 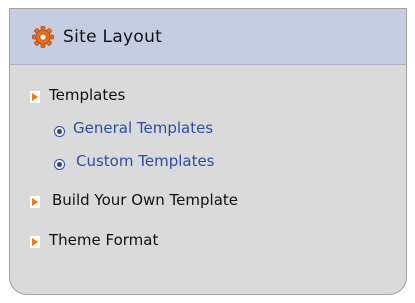 What do you see at coordinates (87, 95) in the screenshot?
I see `menu-item-label: Templates` at bounding box center [87, 95].